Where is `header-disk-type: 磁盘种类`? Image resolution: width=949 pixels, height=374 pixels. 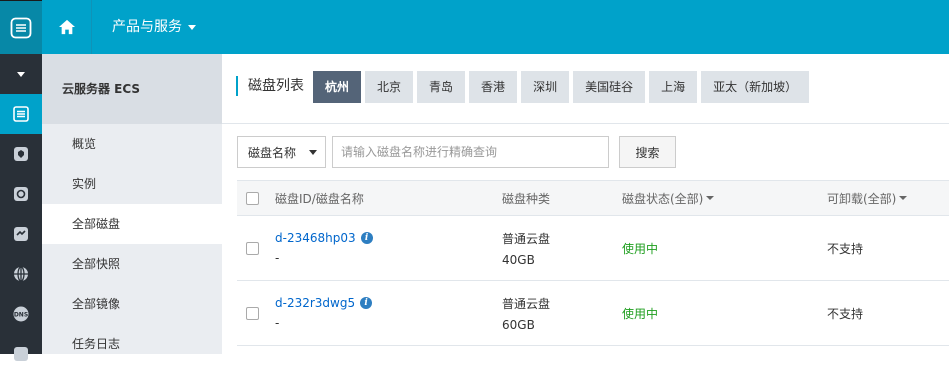
header-disk-type: 磁盘种类 is located at coordinates (526, 198).